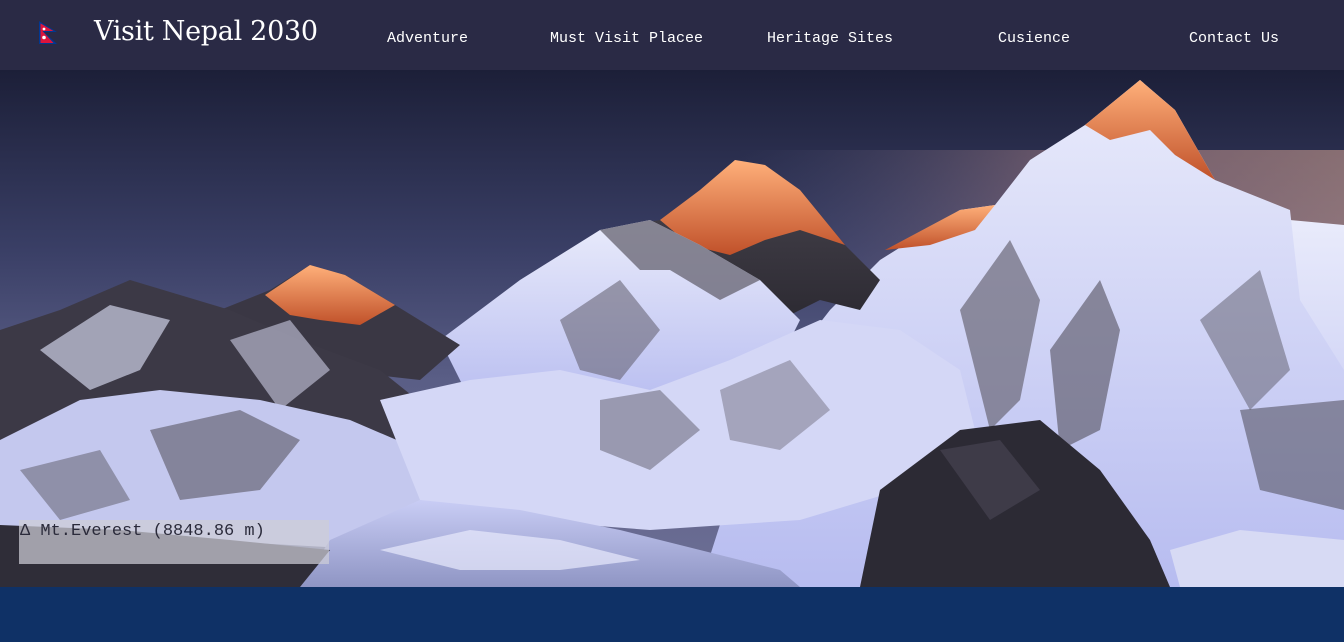  I want to click on nav-link-cuisine: Cusience, so click(1034, 39).